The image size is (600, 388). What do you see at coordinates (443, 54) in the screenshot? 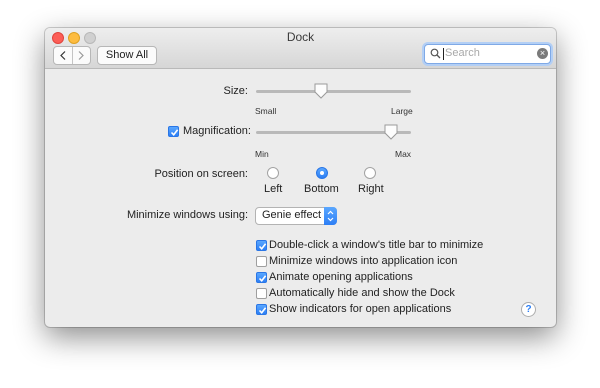
I see `text-cursor` at bounding box center [443, 54].